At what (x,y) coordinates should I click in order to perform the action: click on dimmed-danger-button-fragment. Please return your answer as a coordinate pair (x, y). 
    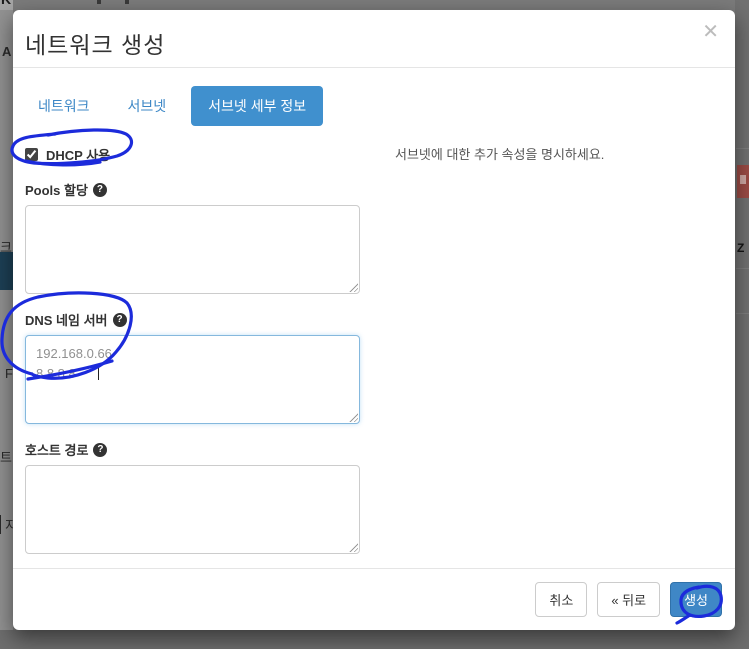
    Looking at the image, I should click on (743, 181).